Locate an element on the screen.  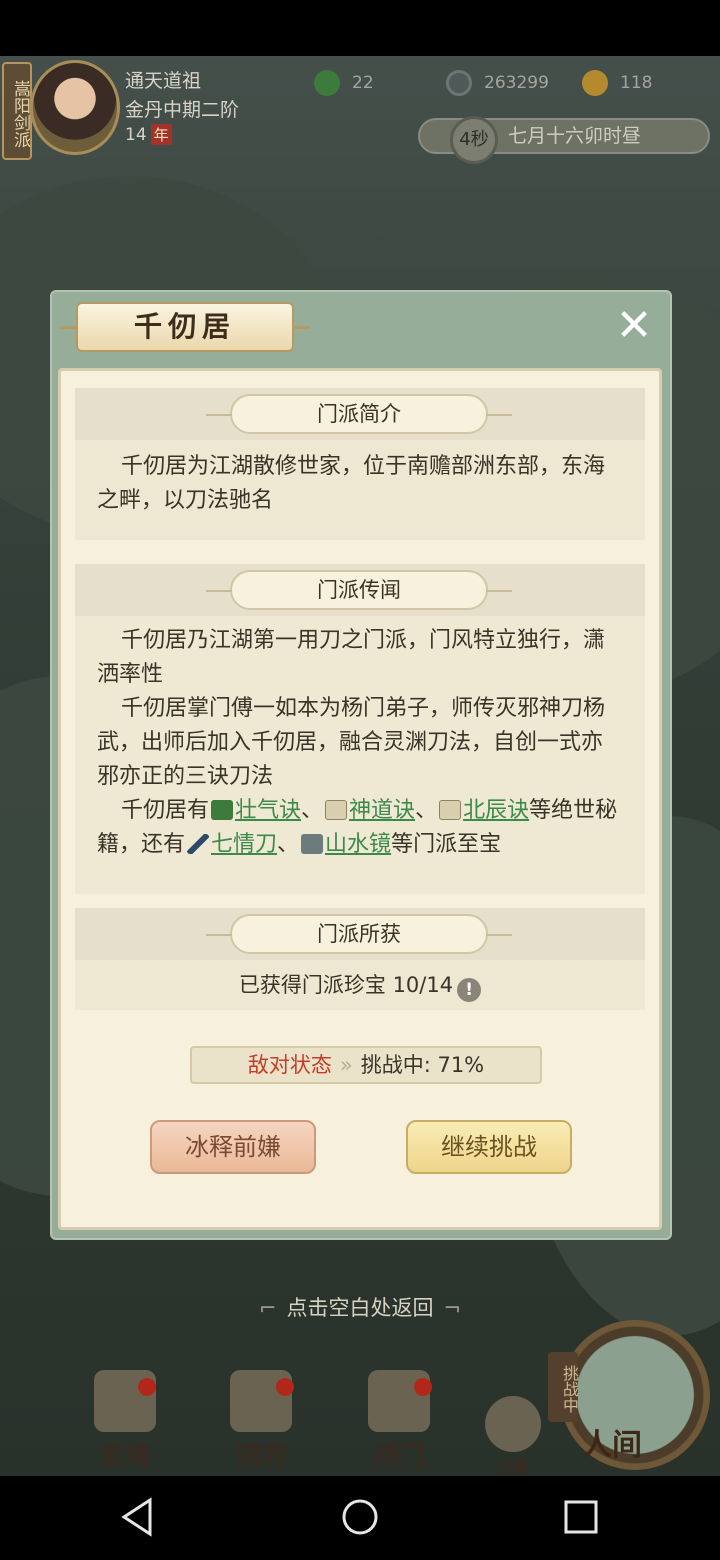
link-beichen: 北辰诀 is located at coordinates (496, 810).